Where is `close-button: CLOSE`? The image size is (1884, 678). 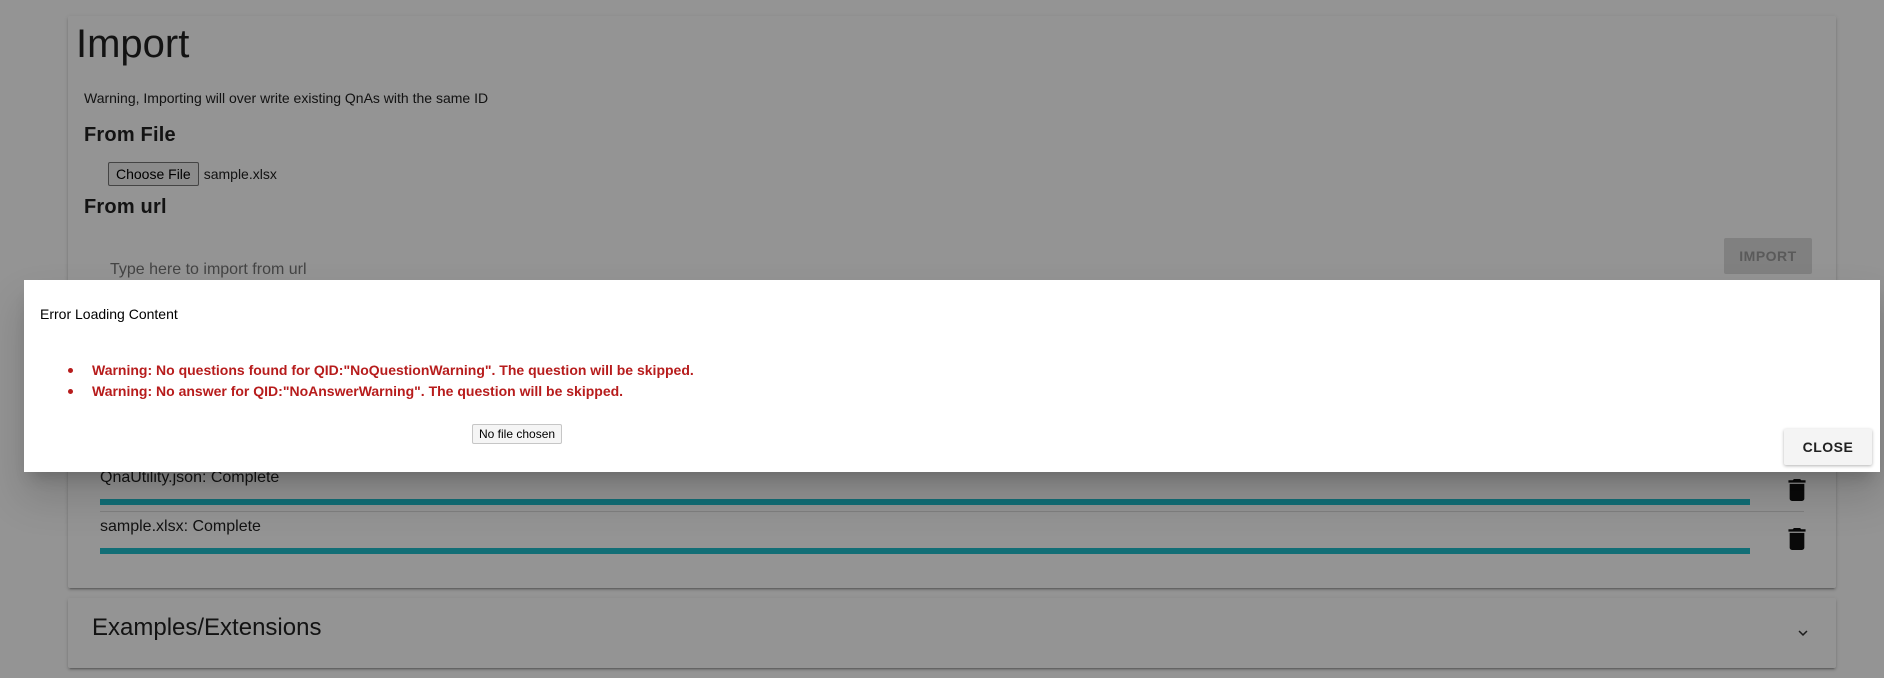 close-button: CLOSE is located at coordinates (1828, 447).